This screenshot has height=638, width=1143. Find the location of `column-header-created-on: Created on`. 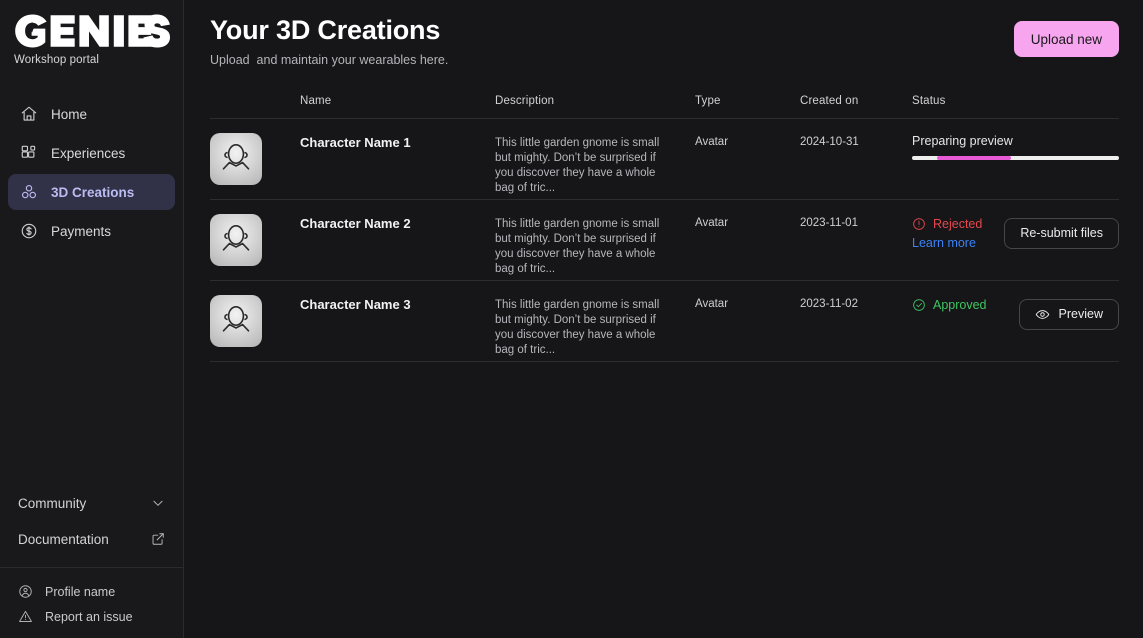

column-header-created-on: Created on is located at coordinates (829, 101).